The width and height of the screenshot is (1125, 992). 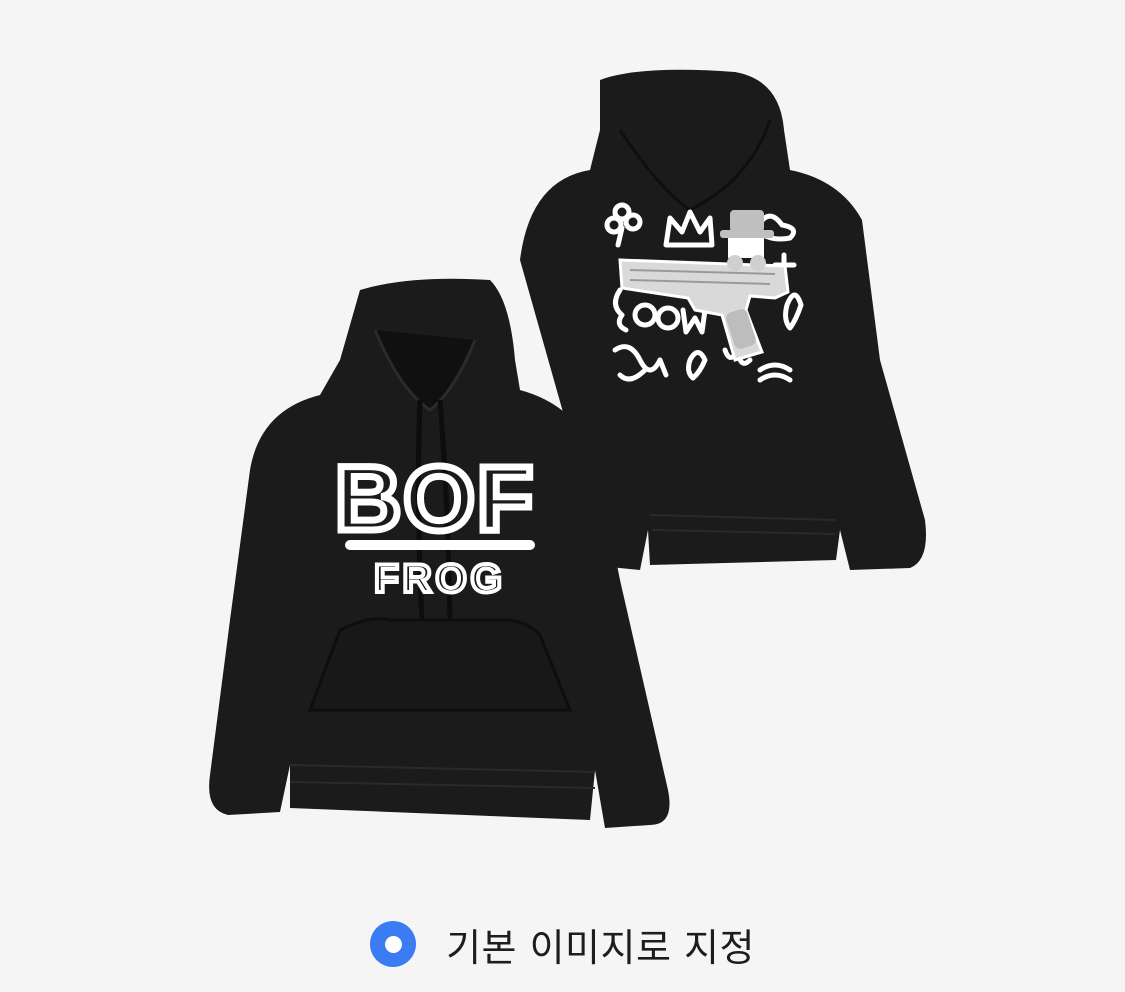 I want to click on front-print-underline, so click(x=440, y=545).